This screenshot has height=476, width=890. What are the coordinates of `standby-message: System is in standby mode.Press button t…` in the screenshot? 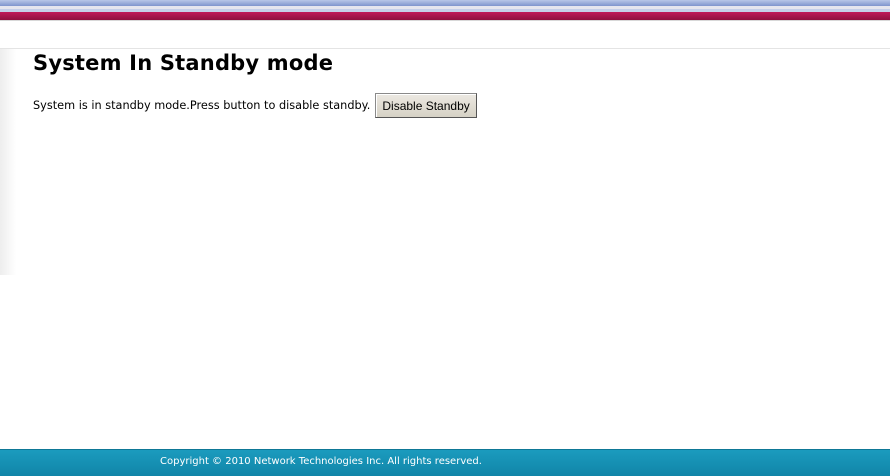 It's located at (202, 105).